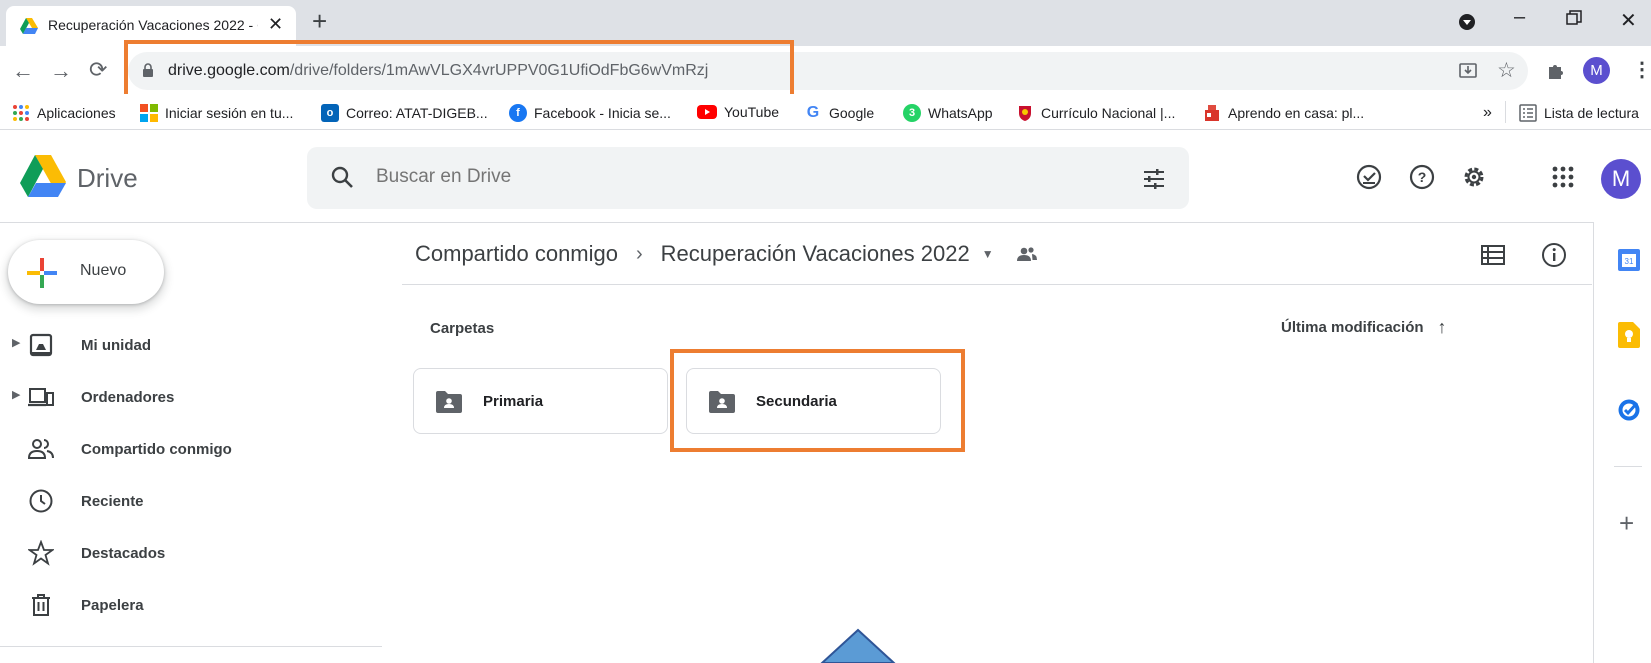 The image size is (1651, 663). What do you see at coordinates (156, 449) in the screenshot?
I see `sidebar-item-label: Compartido conmigo` at bounding box center [156, 449].